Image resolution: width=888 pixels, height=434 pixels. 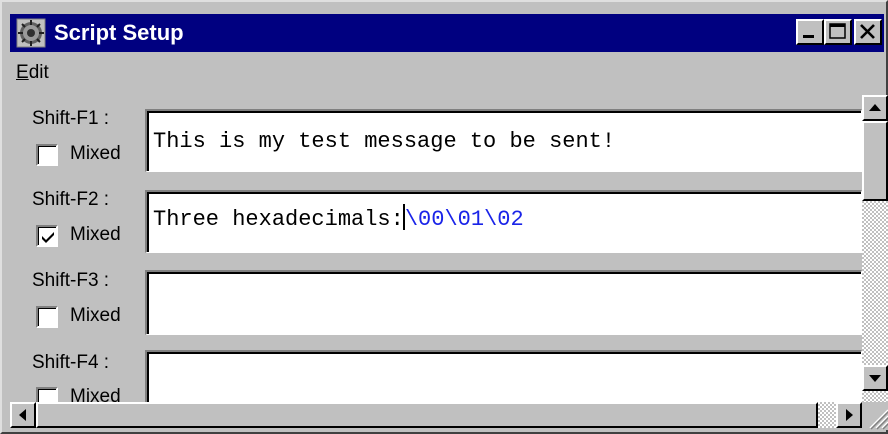 I want to click on shift-f2-message-field: Three hexadecimals:\00\01\02, so click(x=503, y=221).